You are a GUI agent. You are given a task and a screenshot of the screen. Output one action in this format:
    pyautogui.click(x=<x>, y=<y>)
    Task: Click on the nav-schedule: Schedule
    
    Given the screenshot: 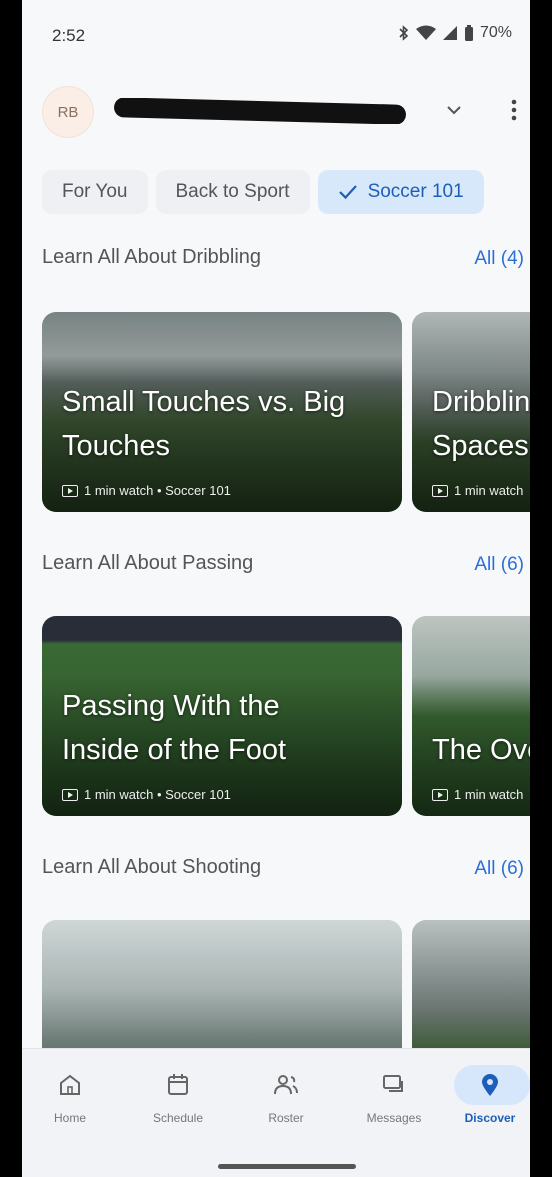 What is the action you would take?
    pyautogui.click(x=178, y=1098)
    